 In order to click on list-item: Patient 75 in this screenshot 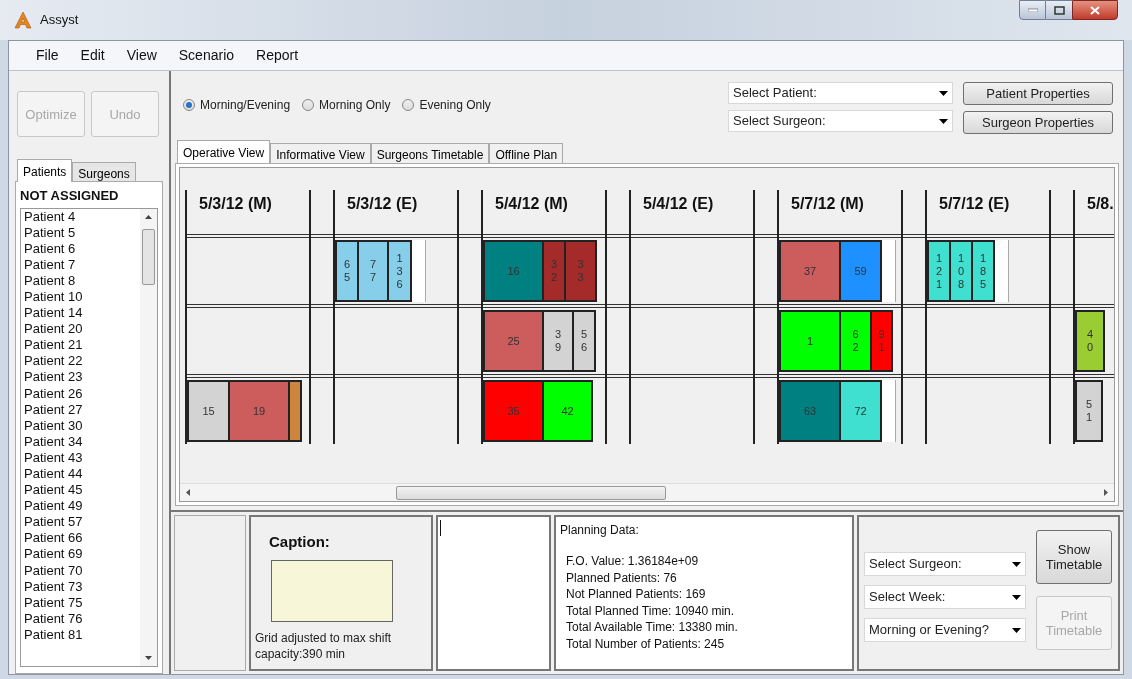, I will do `click(80, 602)`.